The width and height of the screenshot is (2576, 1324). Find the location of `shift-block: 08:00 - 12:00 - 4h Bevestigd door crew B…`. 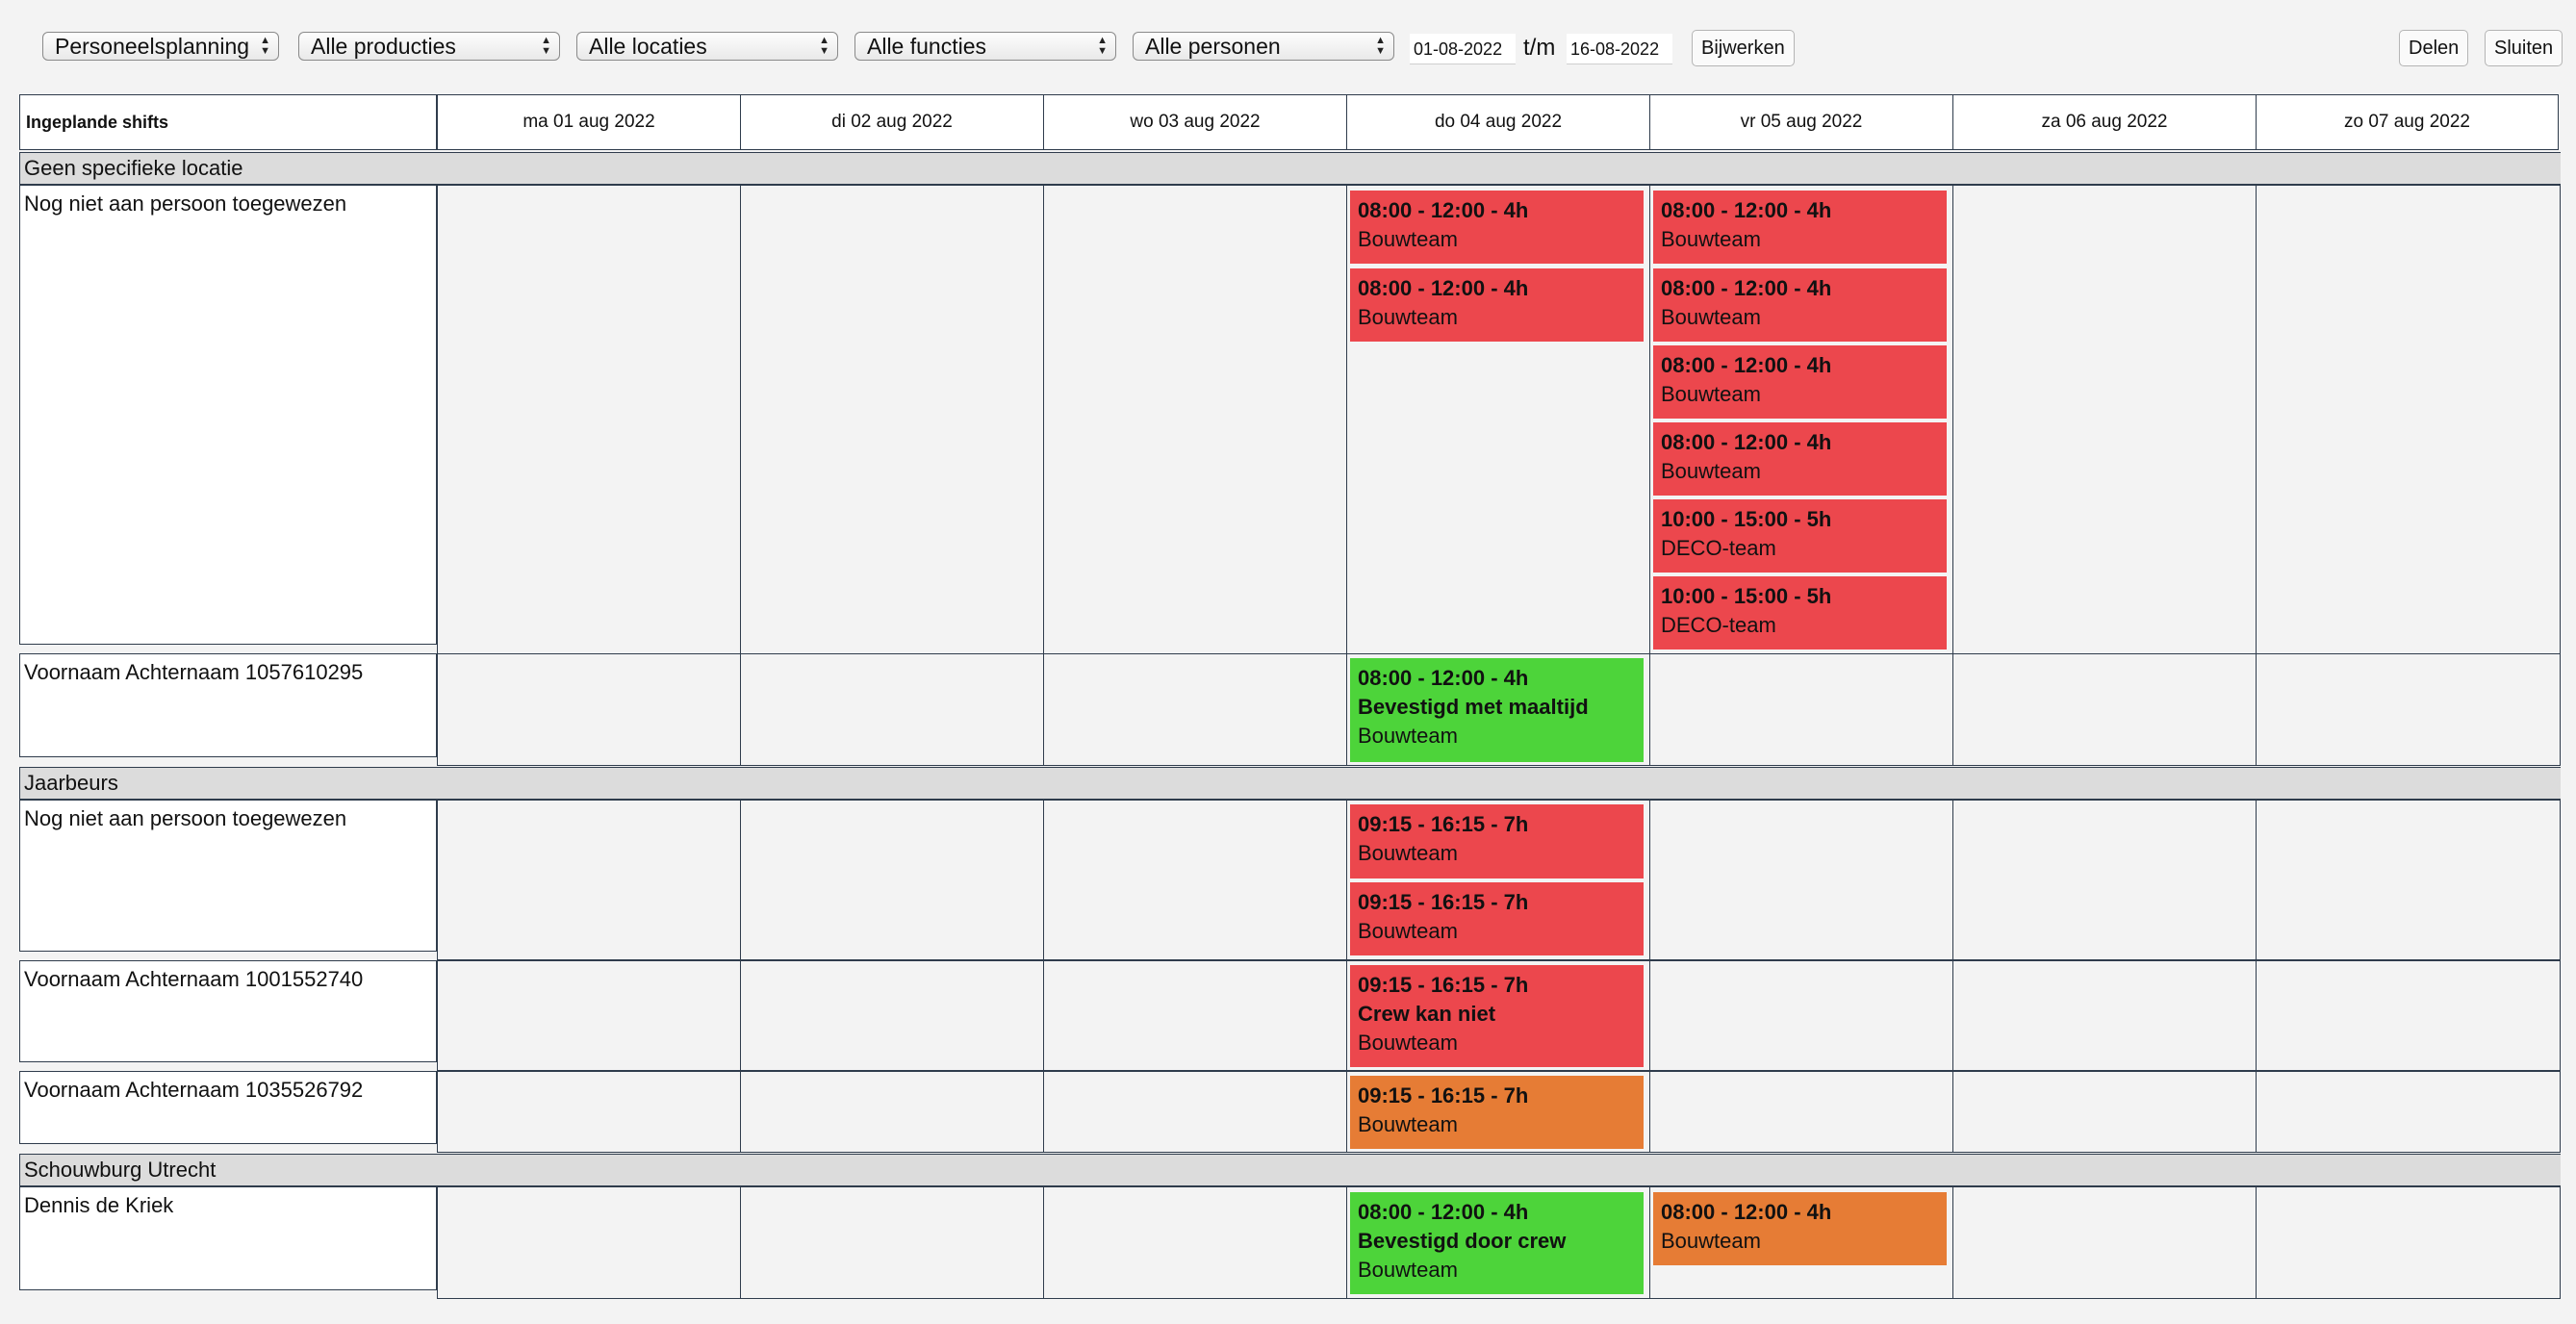

shift-block: 08:00 - 12:00 - 4h Bevestigd door crew B… is located at coordinates (1497, 1243).